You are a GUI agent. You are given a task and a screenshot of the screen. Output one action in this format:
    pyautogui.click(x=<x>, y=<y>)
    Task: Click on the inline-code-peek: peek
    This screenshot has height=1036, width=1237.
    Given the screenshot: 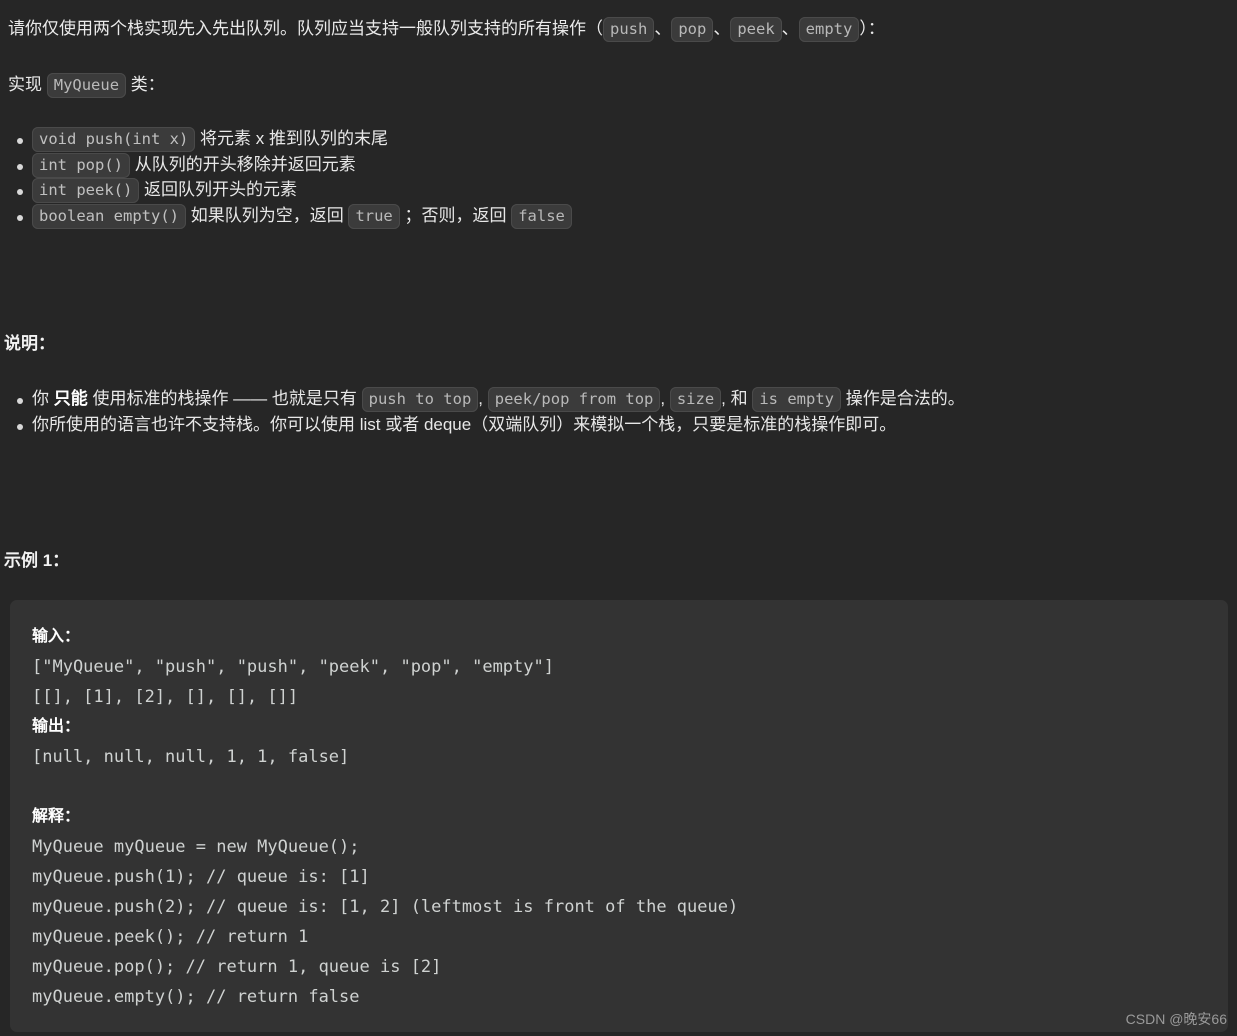 What is the action you would take?
    pyautogui.click(x=756, y=29)
    